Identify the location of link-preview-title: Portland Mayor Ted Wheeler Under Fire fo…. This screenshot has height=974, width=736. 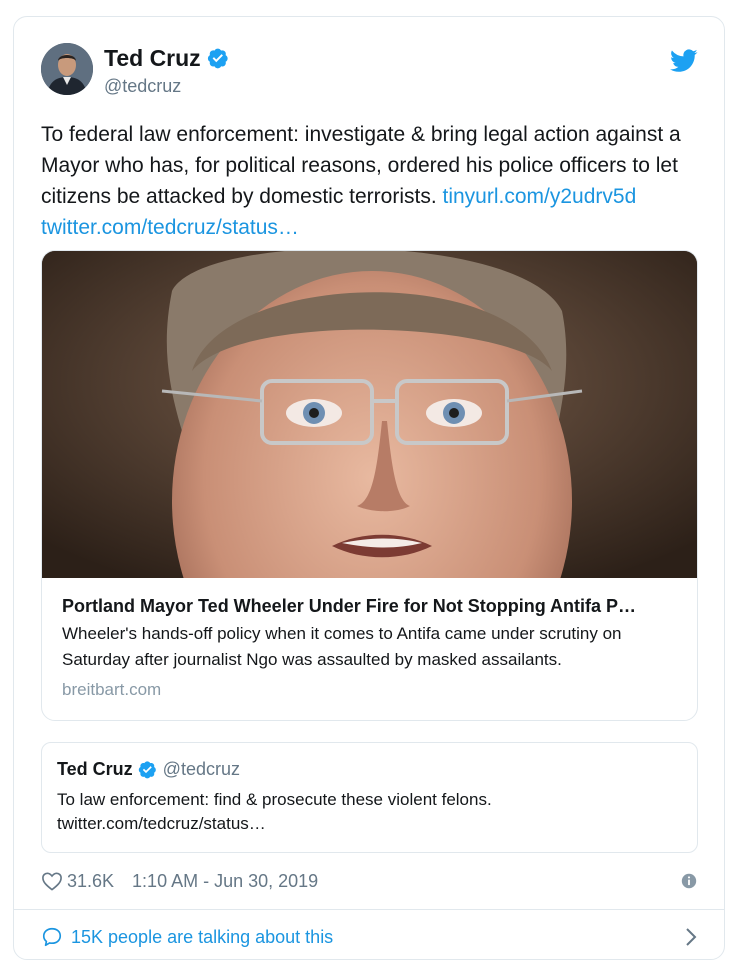
(372, 606).